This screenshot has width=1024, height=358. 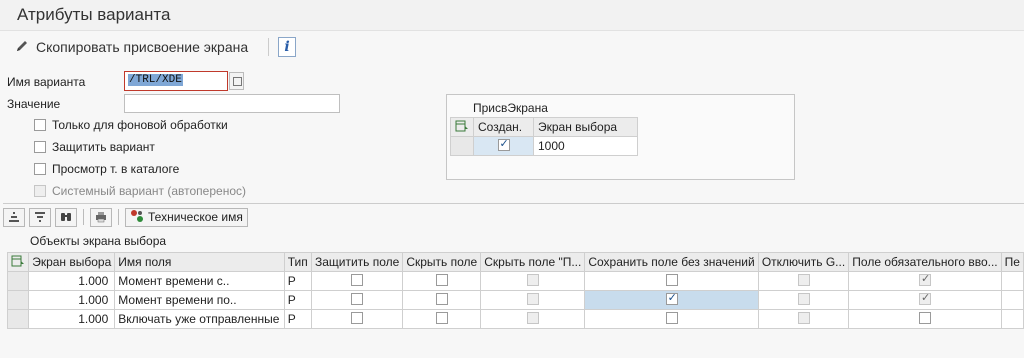 What do you see at coordinates (40, 147) in the screenshot?
I see `protect-variant-checkbox` at bounding box center [40, 147].